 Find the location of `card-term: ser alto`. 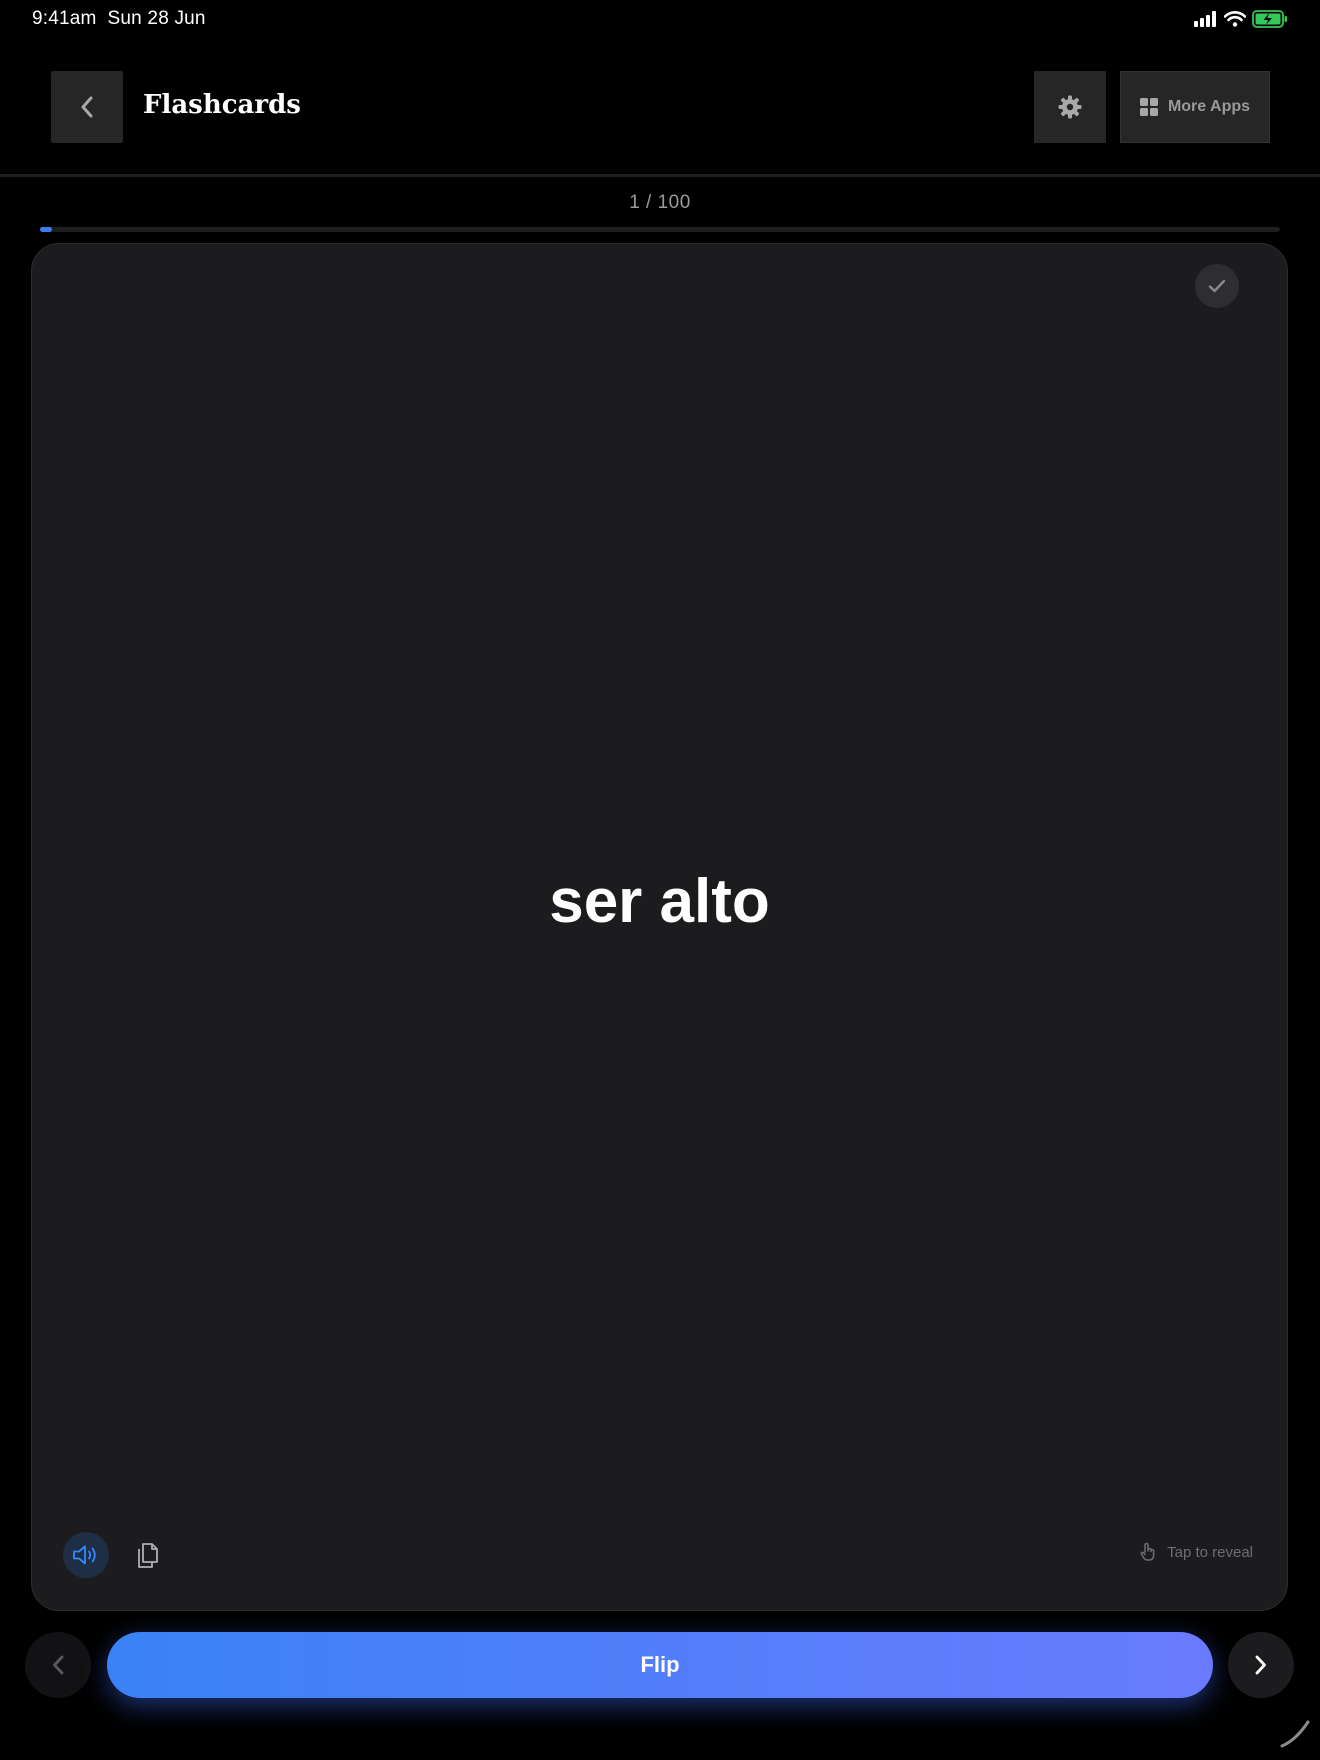

card-term: ser alto is located at coordinates (659, 901).